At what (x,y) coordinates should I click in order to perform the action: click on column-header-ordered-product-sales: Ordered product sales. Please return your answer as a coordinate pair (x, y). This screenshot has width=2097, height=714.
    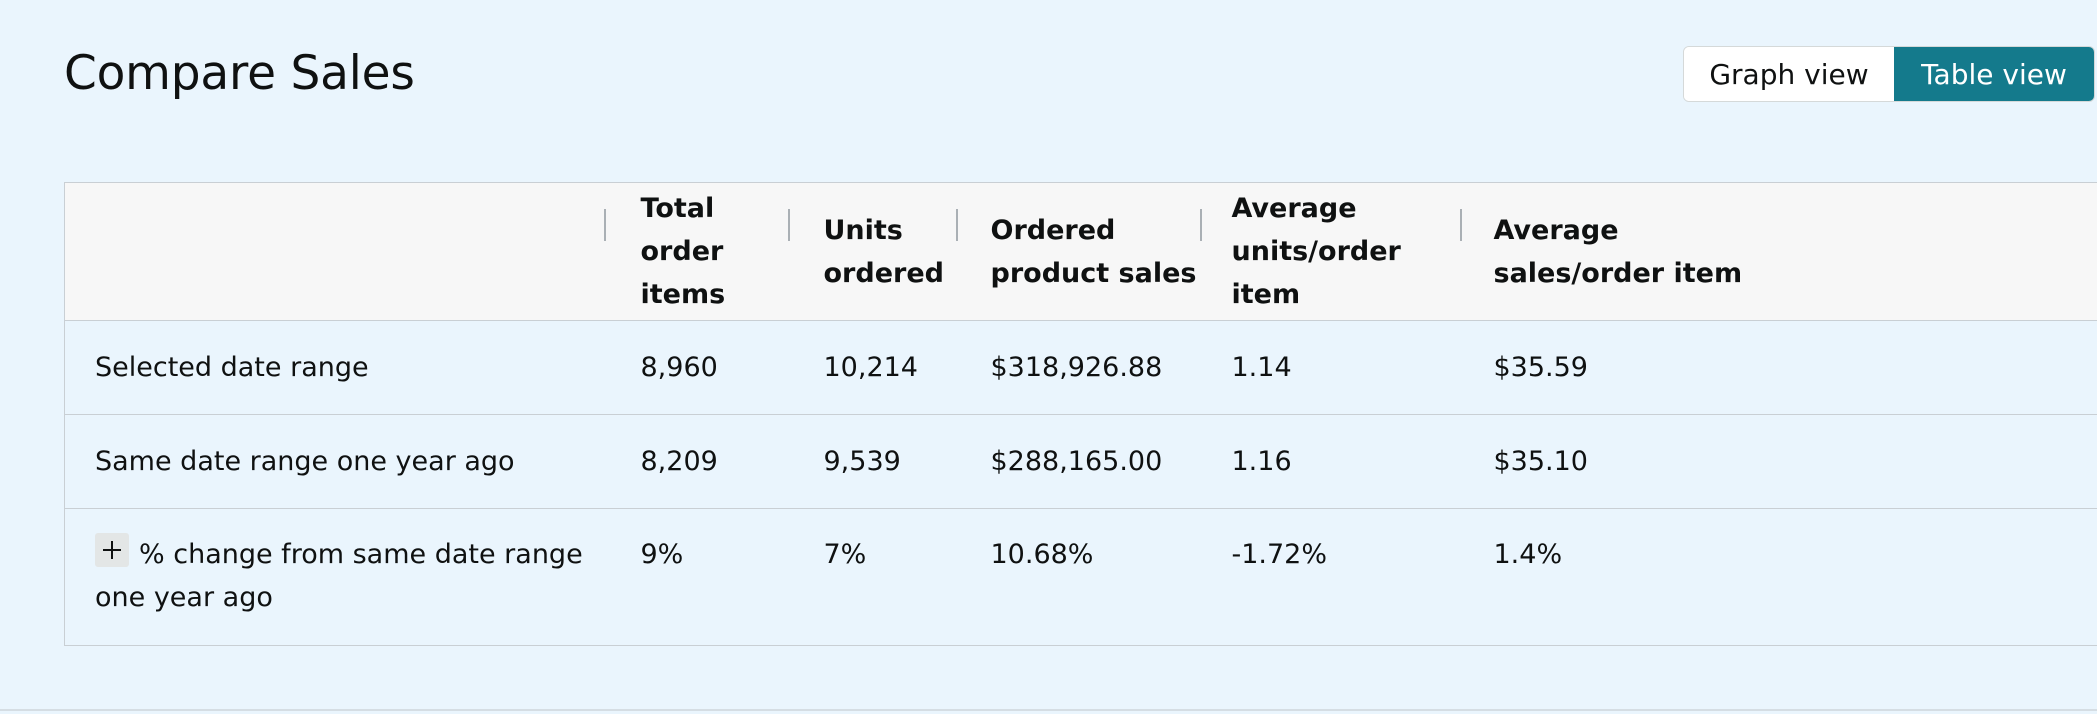
    Looking at the image, I should click on (1077, 251).